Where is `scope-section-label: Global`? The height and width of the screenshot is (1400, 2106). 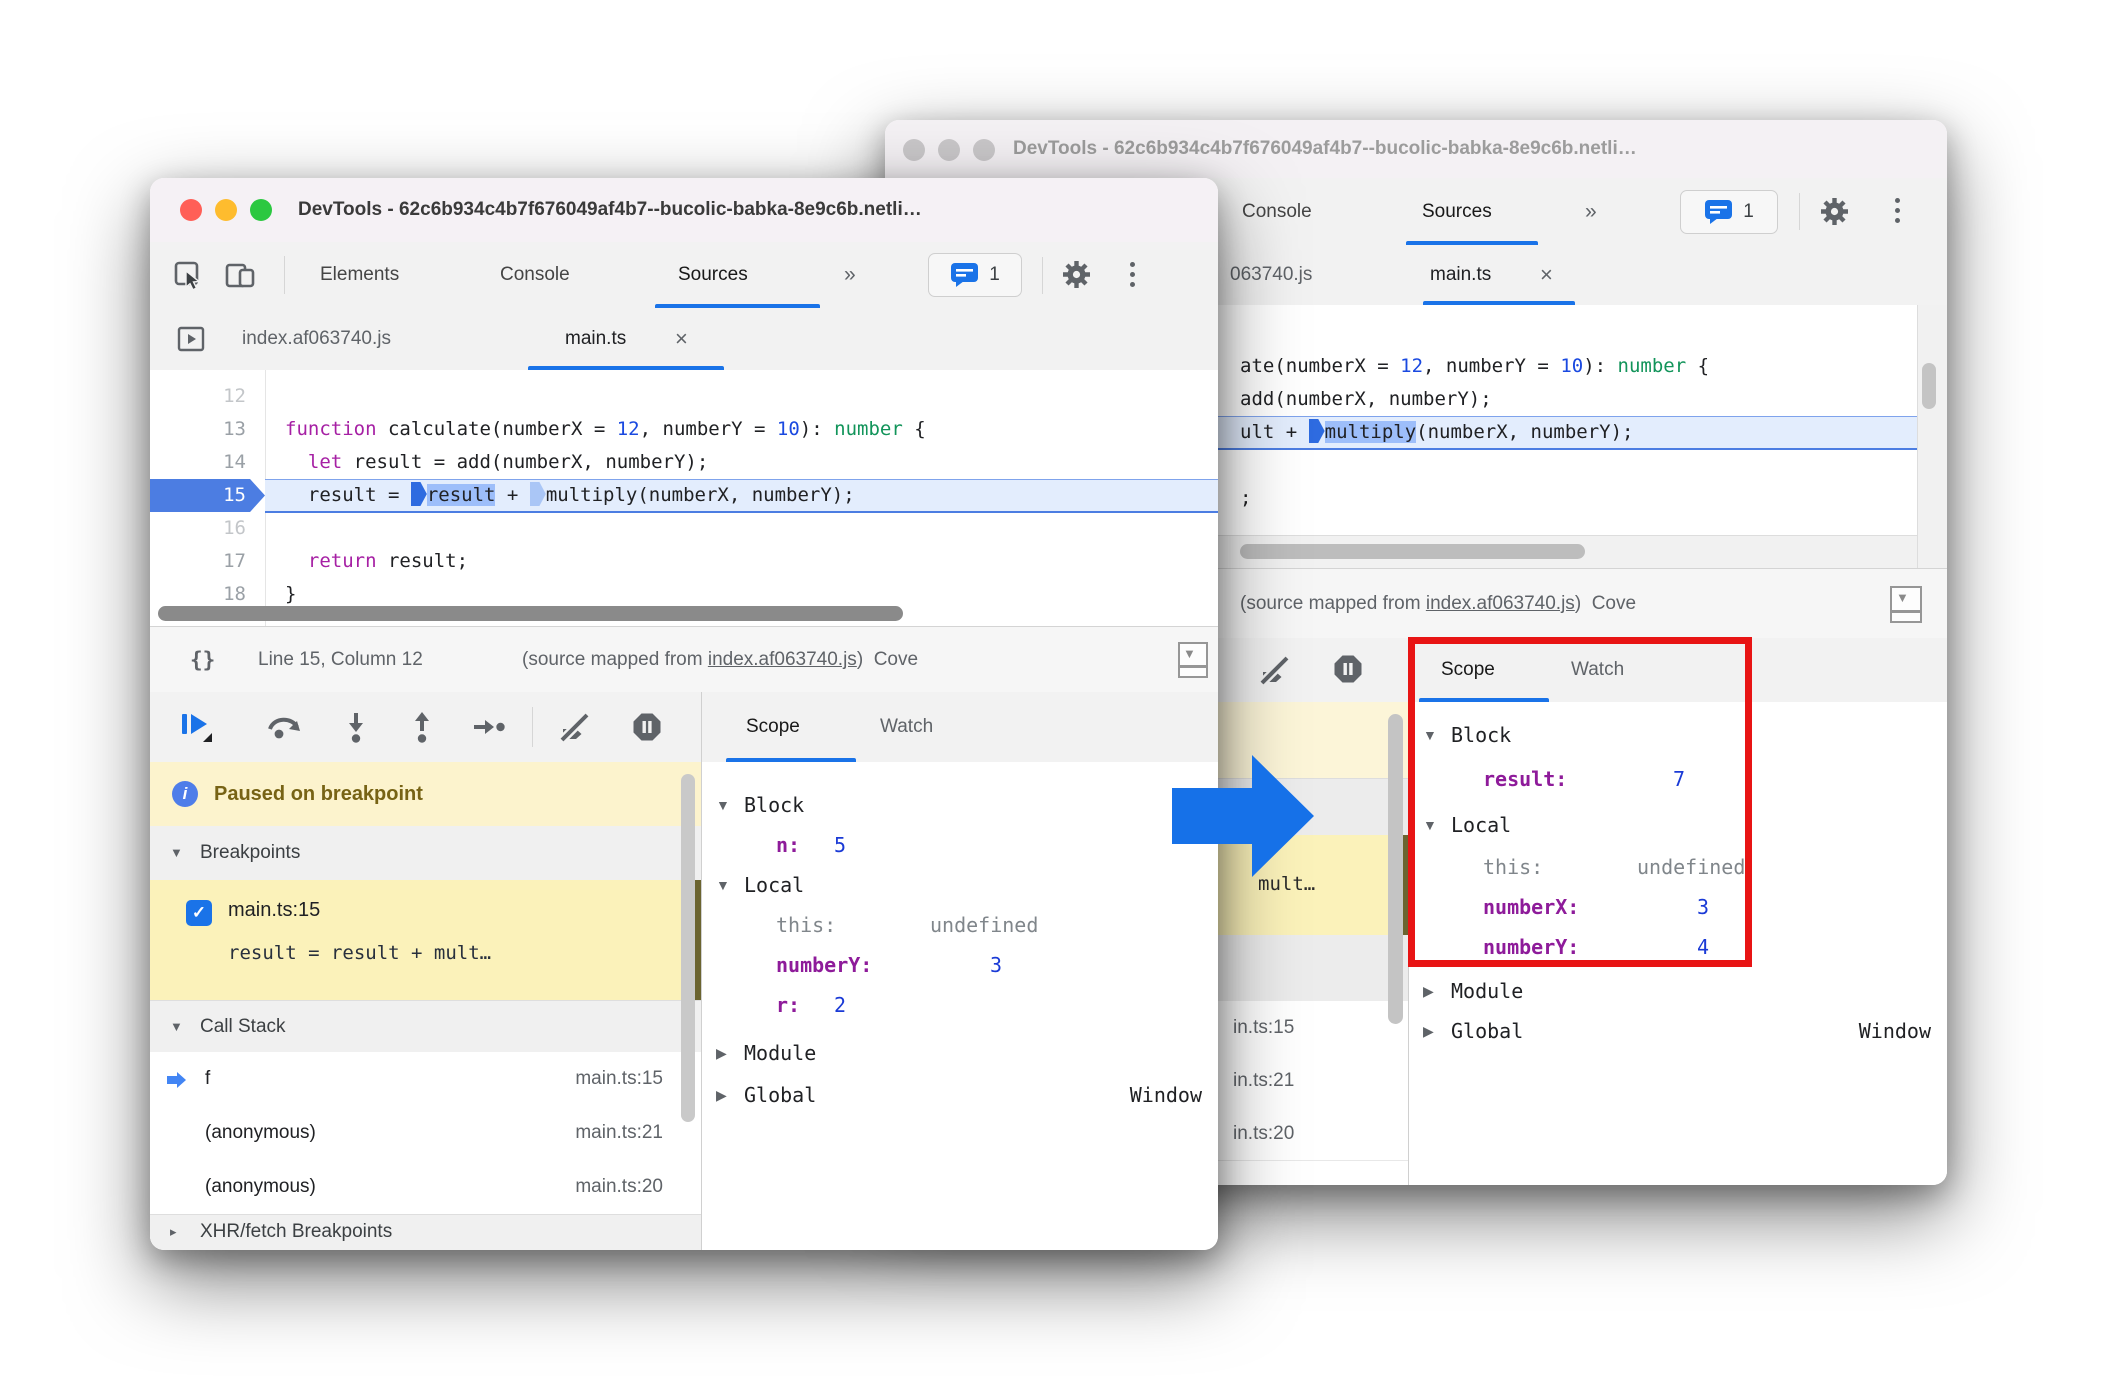 scope-section-label: Global is located at coordinates (780, 1095).